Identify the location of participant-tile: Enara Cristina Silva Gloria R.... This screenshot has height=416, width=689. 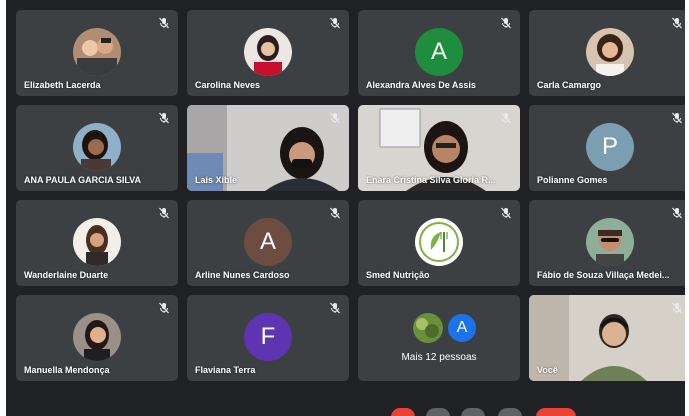
(439, 148).